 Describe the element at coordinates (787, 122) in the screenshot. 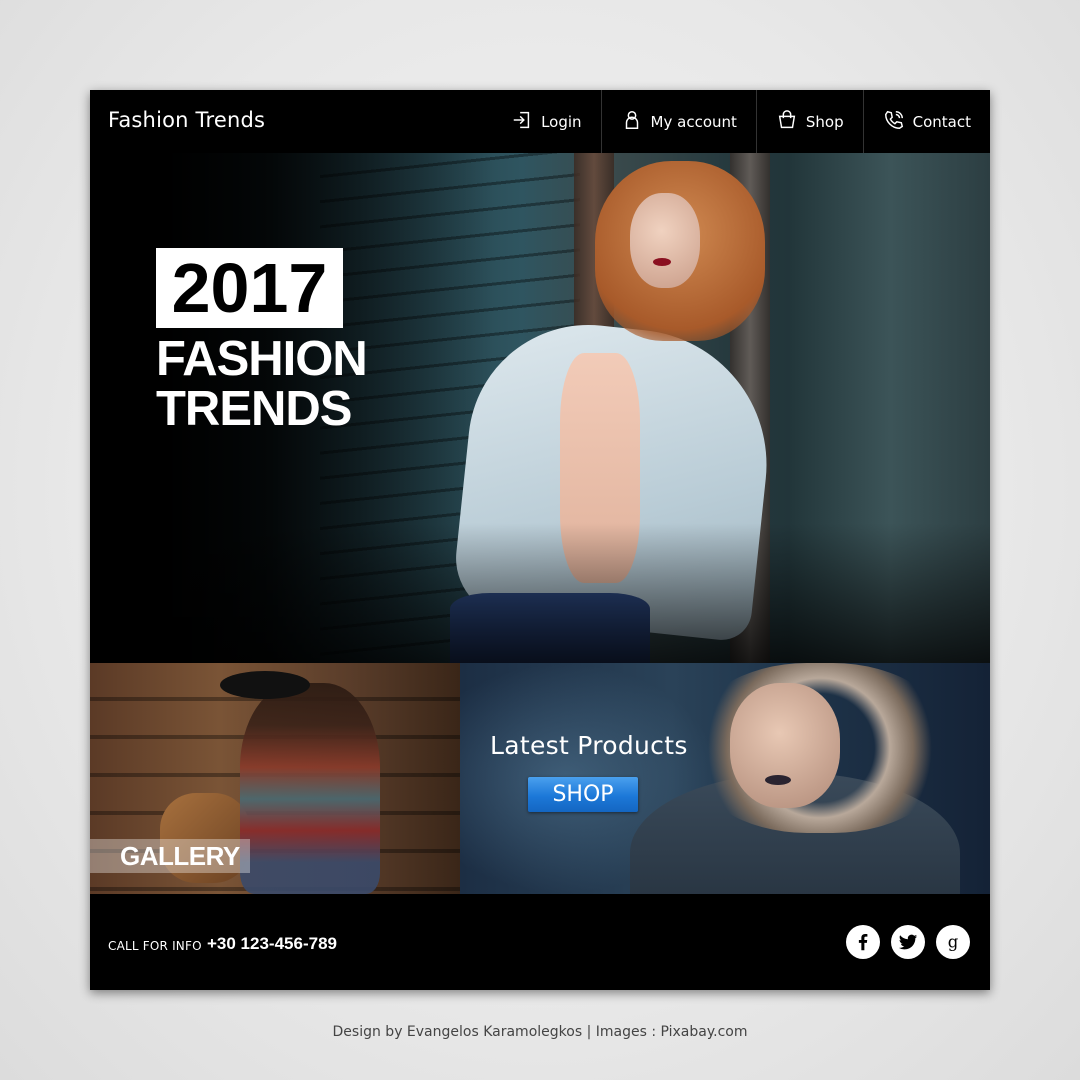

I see `shopping-bag-icon` at that location.